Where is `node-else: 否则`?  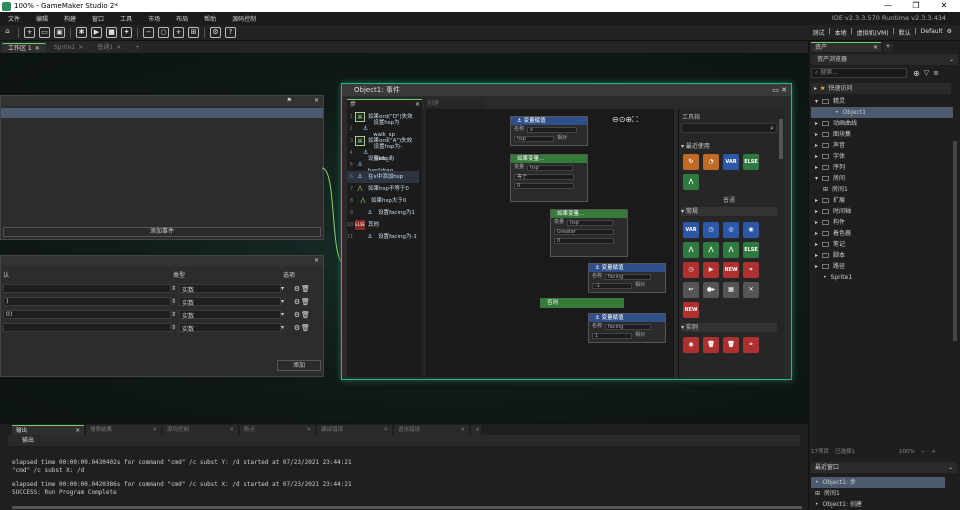 node-else: 否则 is located at coordinates (582, 303).